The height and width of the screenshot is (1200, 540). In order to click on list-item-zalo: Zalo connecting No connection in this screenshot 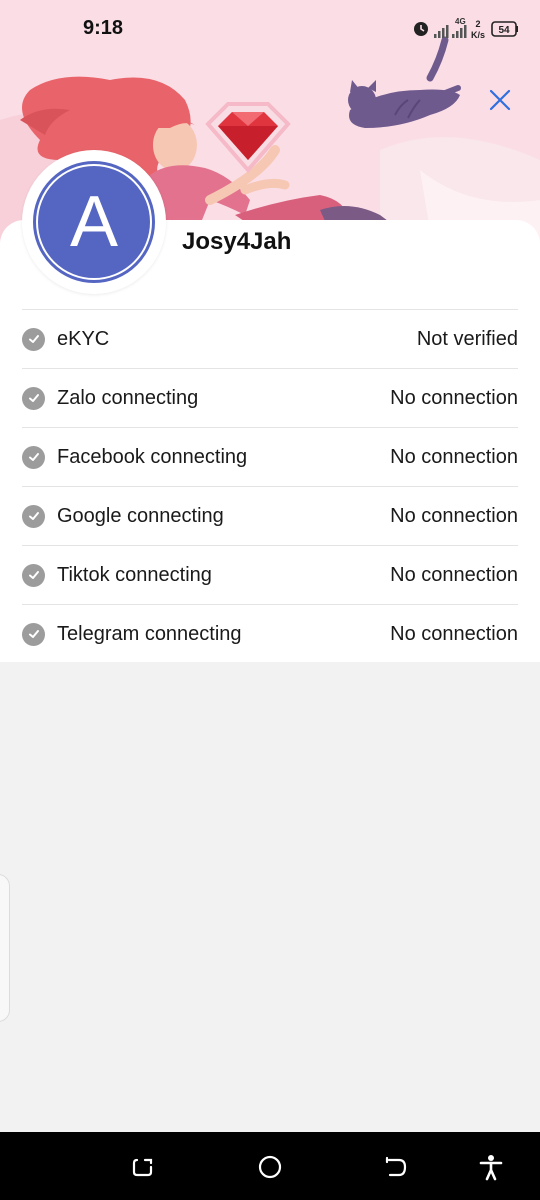, I will do `click(270, 397)`.